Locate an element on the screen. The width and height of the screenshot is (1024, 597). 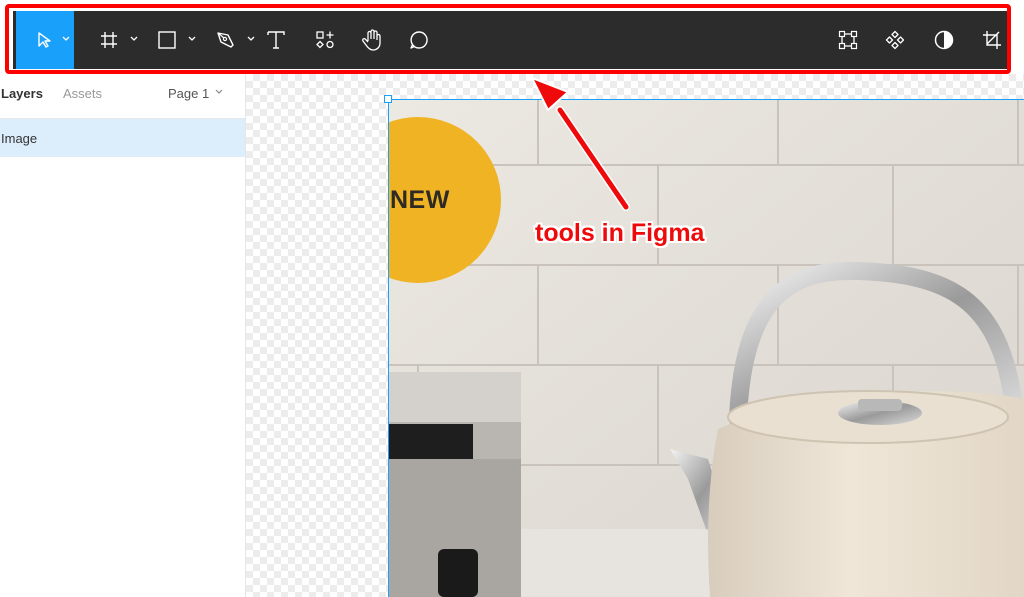
annotation-arrow is located at coordinates (580, 144).